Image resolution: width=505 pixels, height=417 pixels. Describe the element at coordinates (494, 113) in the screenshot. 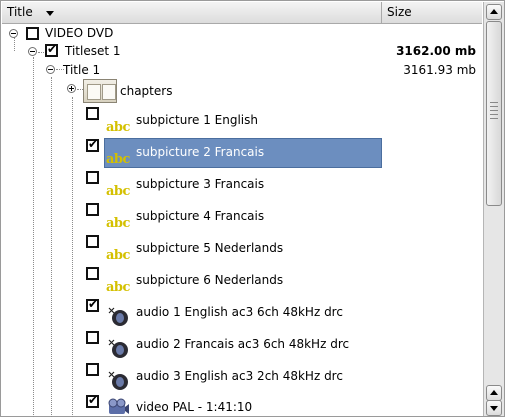

I see `scrollbar-thumb` at that location.